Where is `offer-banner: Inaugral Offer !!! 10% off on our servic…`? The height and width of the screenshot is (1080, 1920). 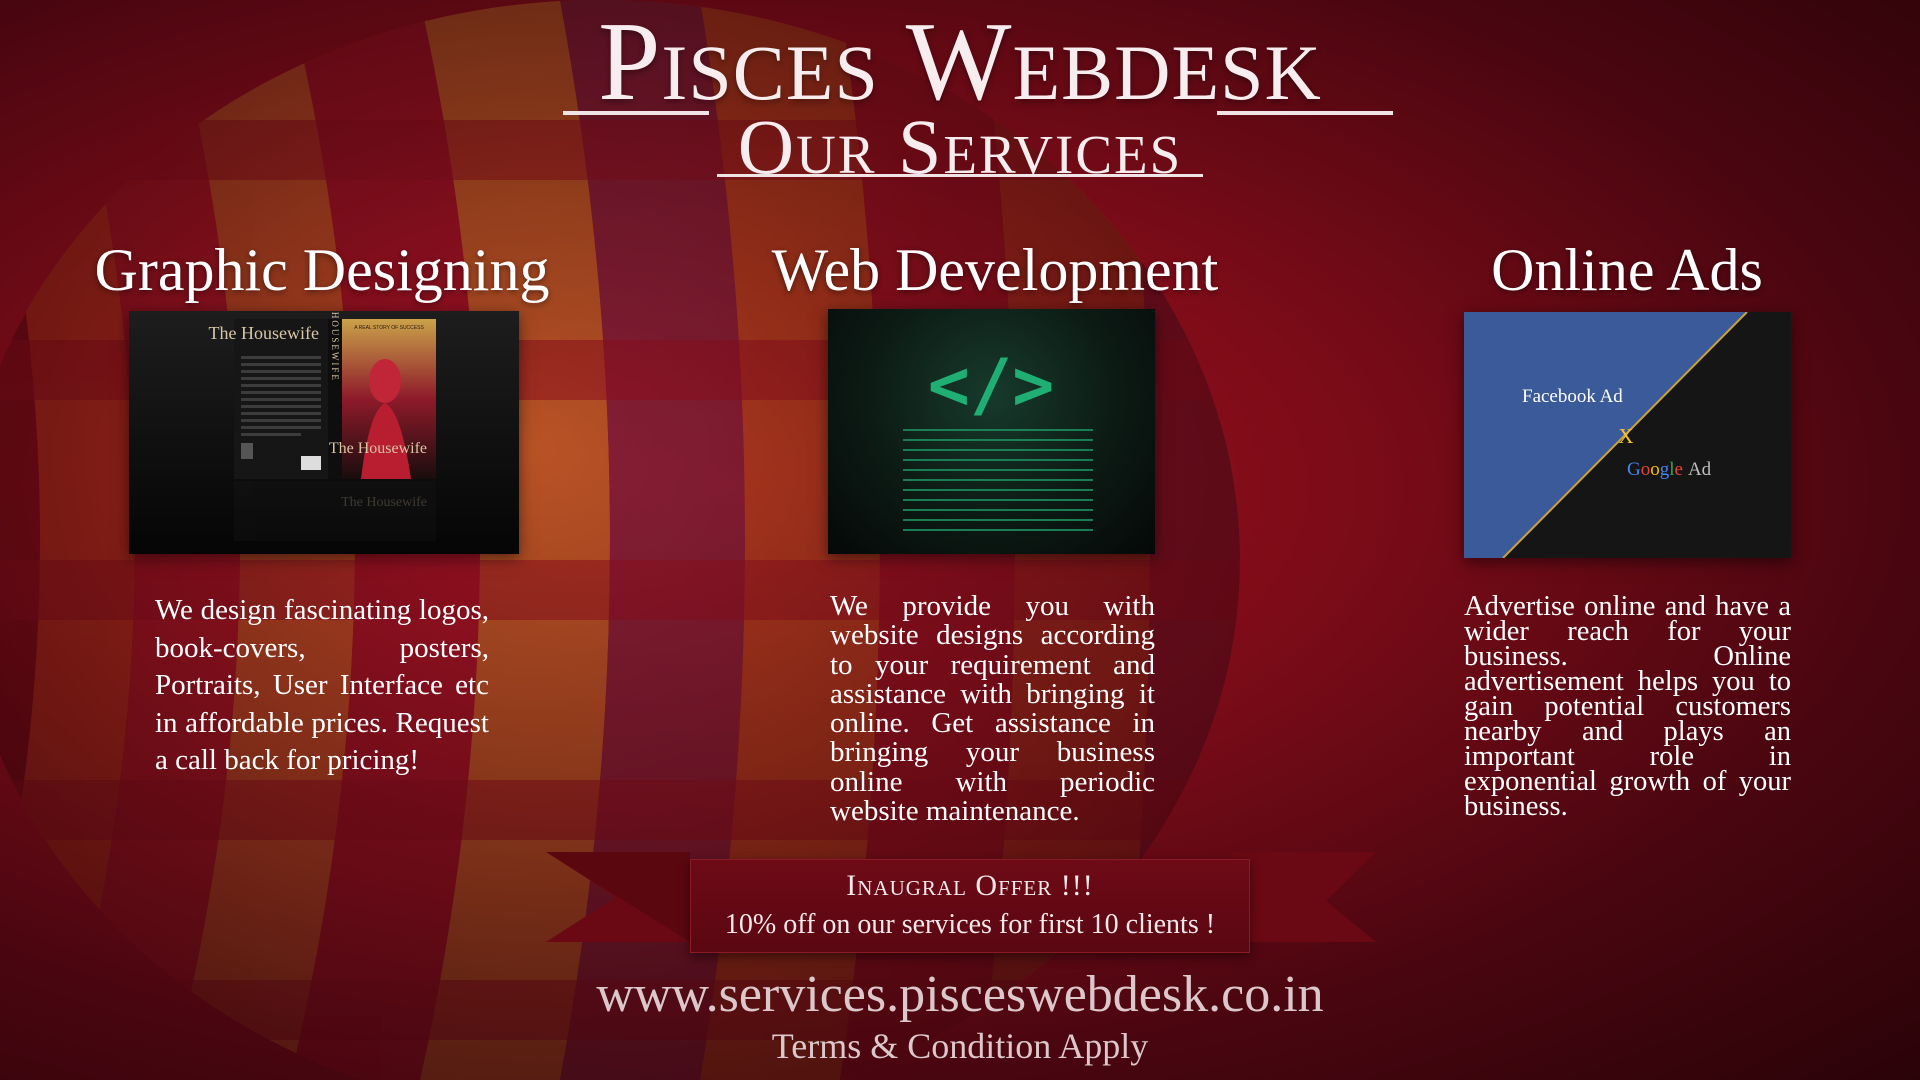 offer-banner: Inaugral Offer !!! 10% off on our servic… is located at coordinates (970, 906).